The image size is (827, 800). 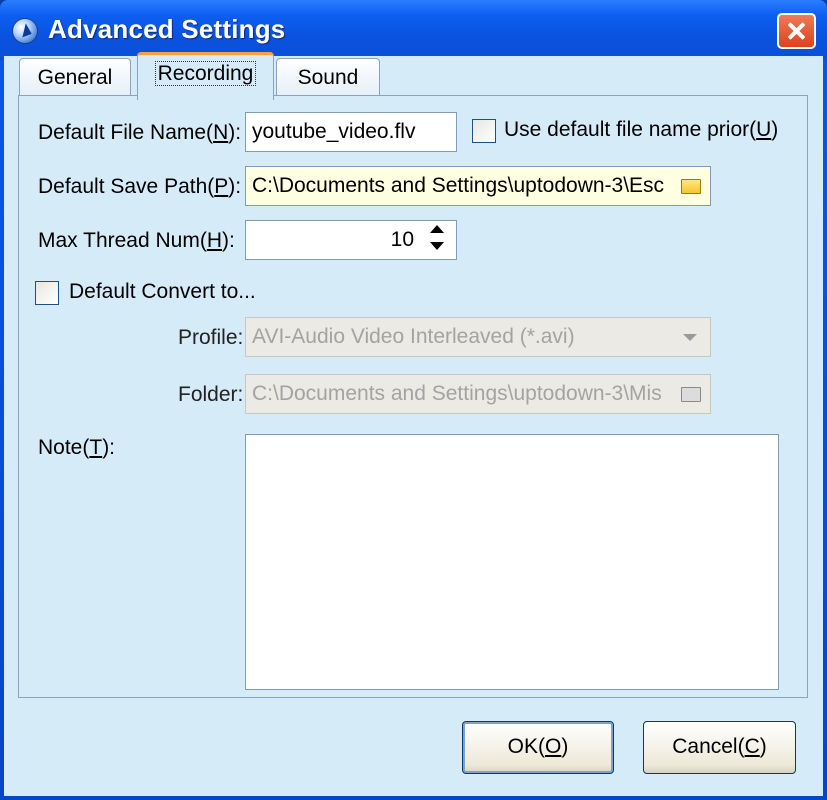 I want to click on file-name-input: youtube_video.flv, so click(x=351, y=132).